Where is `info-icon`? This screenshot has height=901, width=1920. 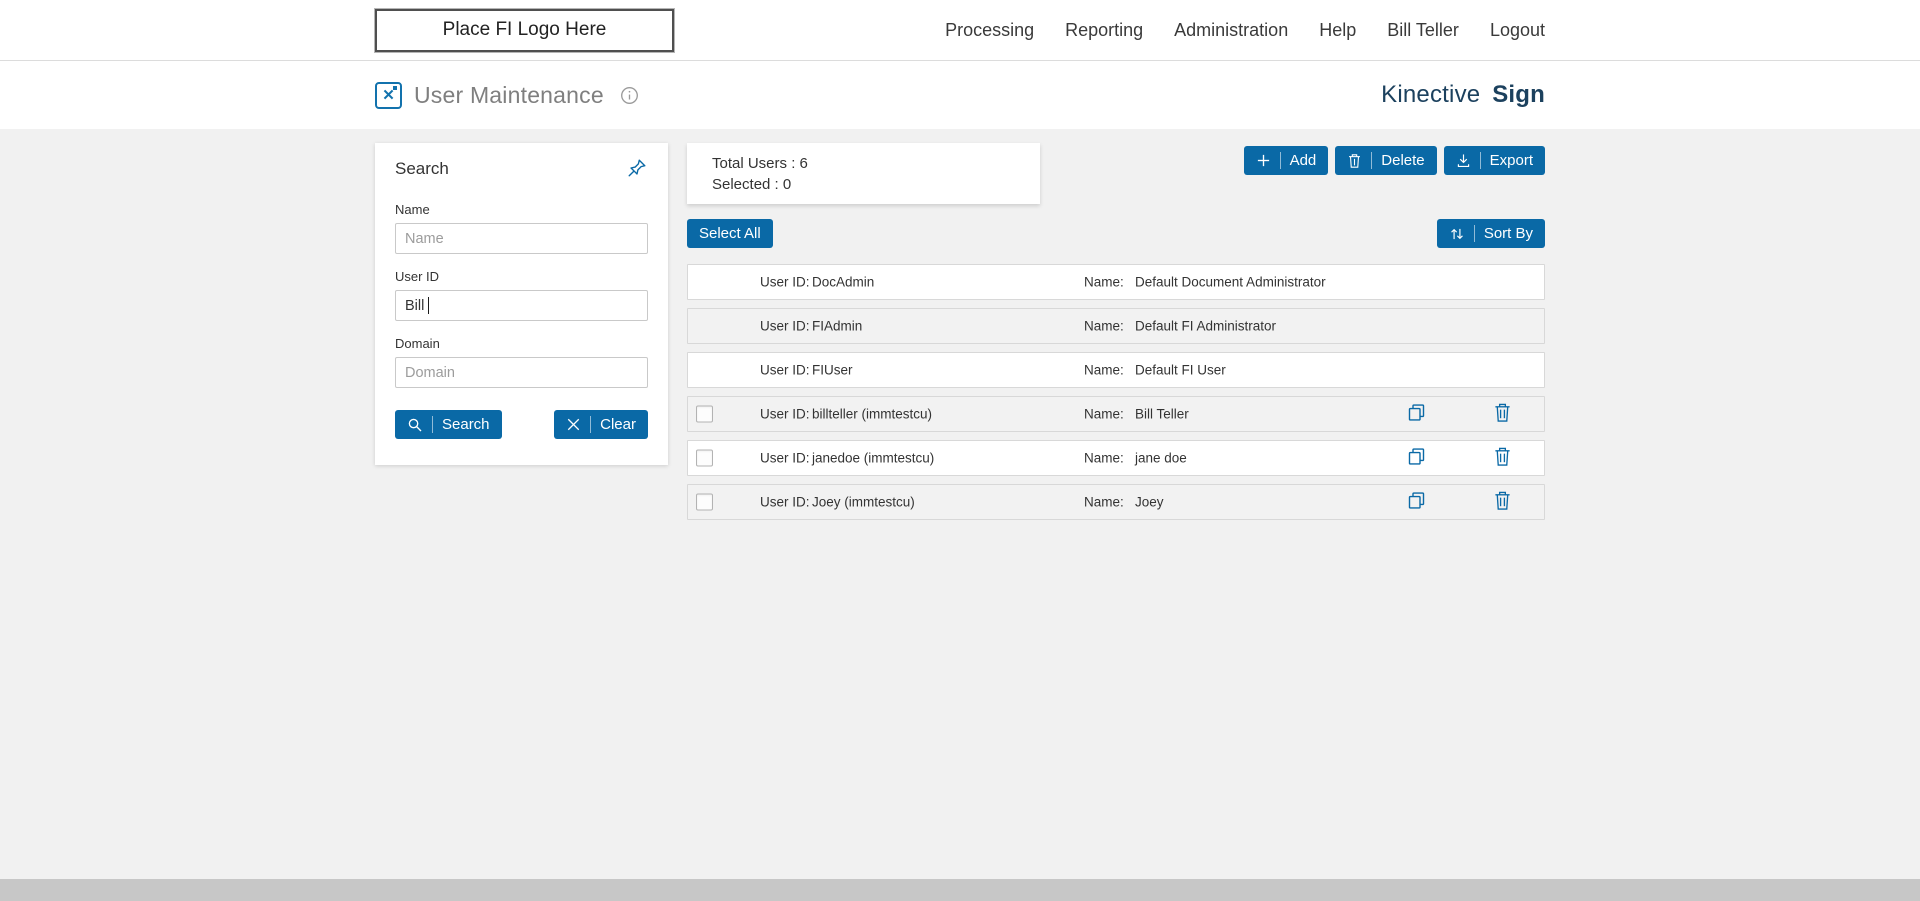
info-icon is located at coordinates (629, 95).